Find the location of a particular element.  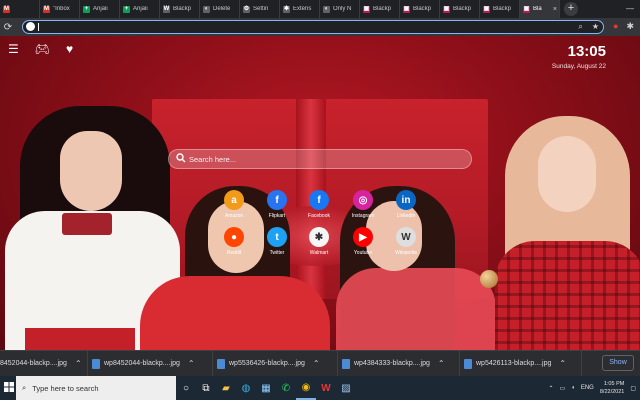

wps-office-icon: W is located at coordinates (326, 388).